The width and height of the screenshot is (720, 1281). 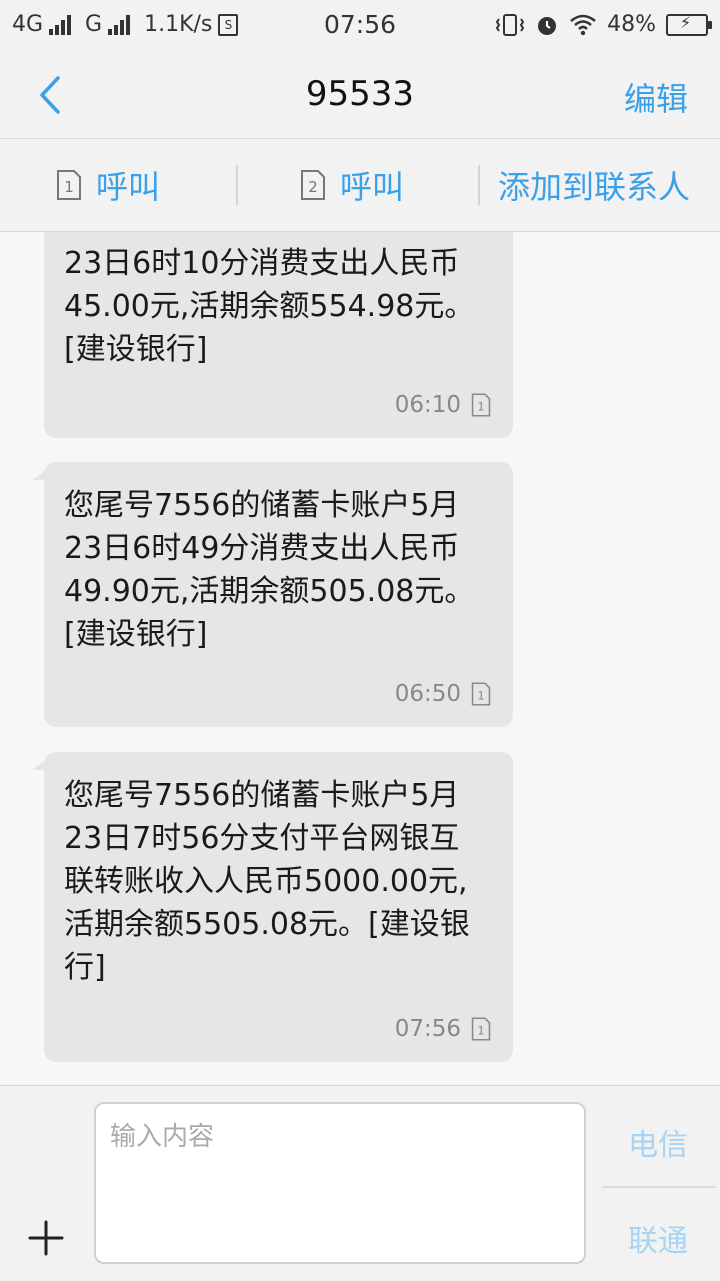 What do you see at coordinates (658, 1142) in the screenshot?
I see `send-telecom-button: 电信` at bounding box center [658, 1142].